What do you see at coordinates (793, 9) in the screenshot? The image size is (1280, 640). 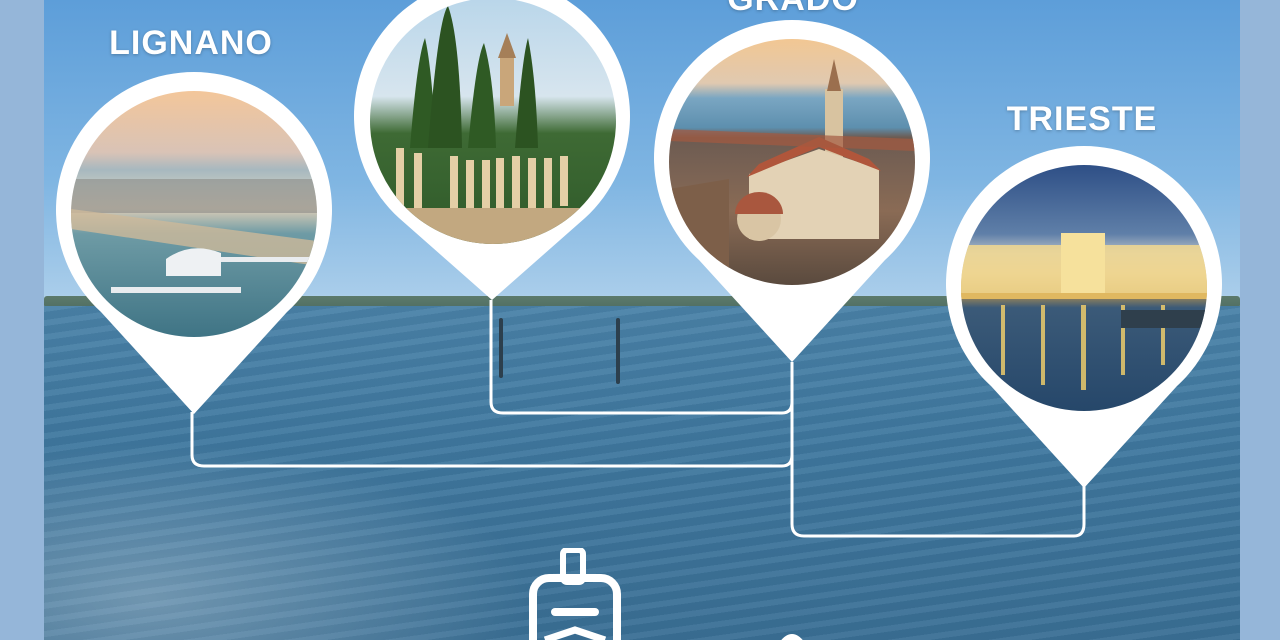 I see `label-grado: GRADO` at bounding box center [793, 9].